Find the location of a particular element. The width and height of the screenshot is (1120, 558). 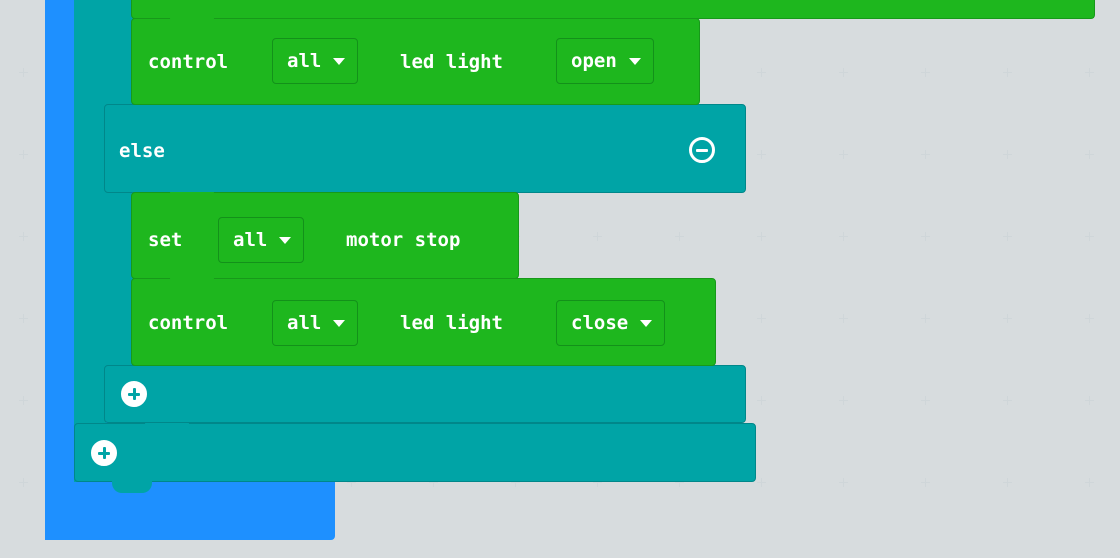

led-open-label: led light is located at coordinates (451, 62).